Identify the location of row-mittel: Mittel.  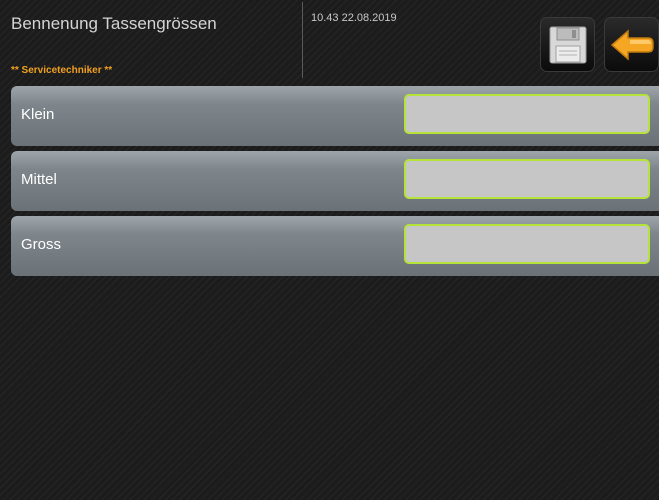
(335, 181).